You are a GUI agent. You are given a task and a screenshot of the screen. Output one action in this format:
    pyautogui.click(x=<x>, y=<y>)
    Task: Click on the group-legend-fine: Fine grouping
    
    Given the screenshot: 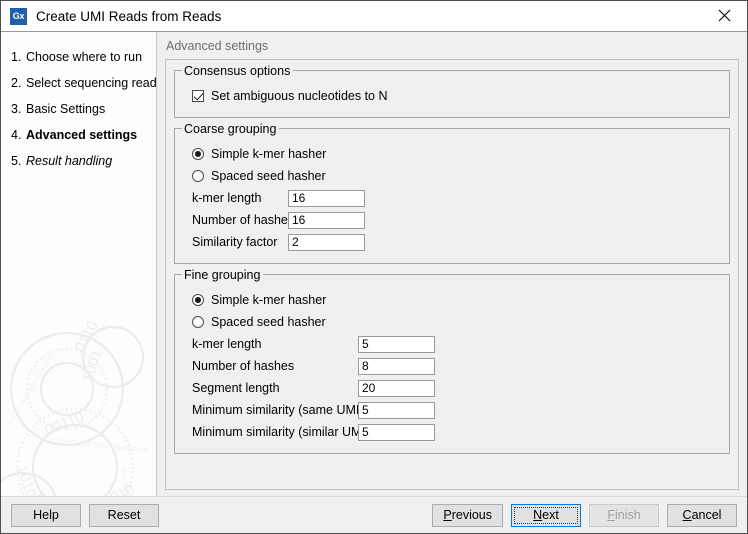 What is the action you would take?
    pyautogui.click(x=223, y=275)
    